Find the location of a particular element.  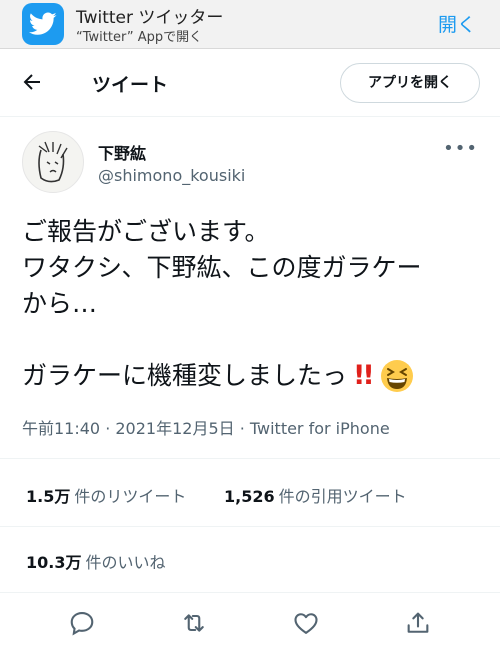

retweet-stats: 1.5万 件のリツイート is located at coordinates (106, 495).